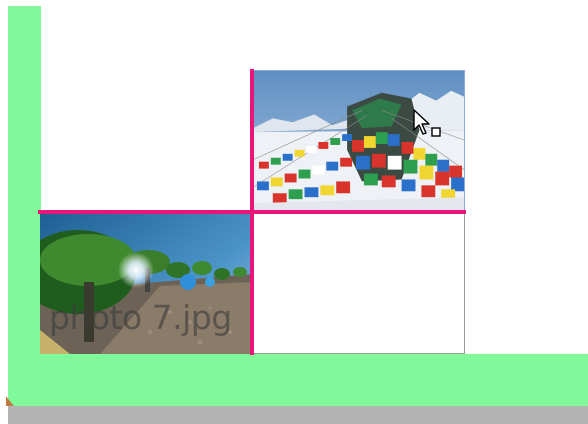  What do you see at coordinates (146, 283) in the screenshot?
I see `image-cell-photo-7: photo 7.jpg` at bounding box center [146, 283].